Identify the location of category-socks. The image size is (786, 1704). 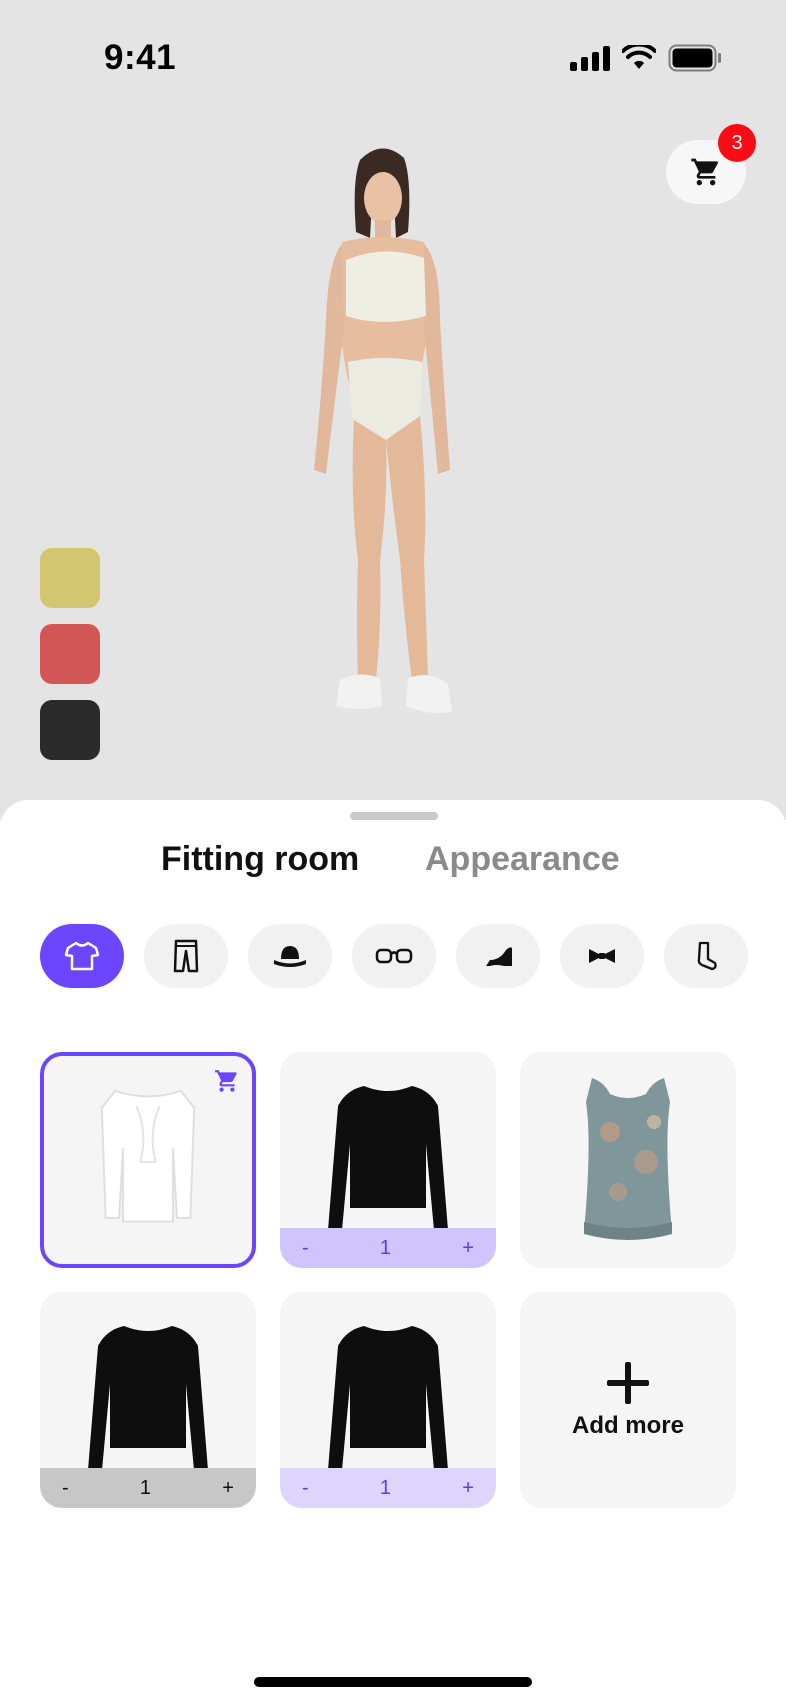
(706, 956).